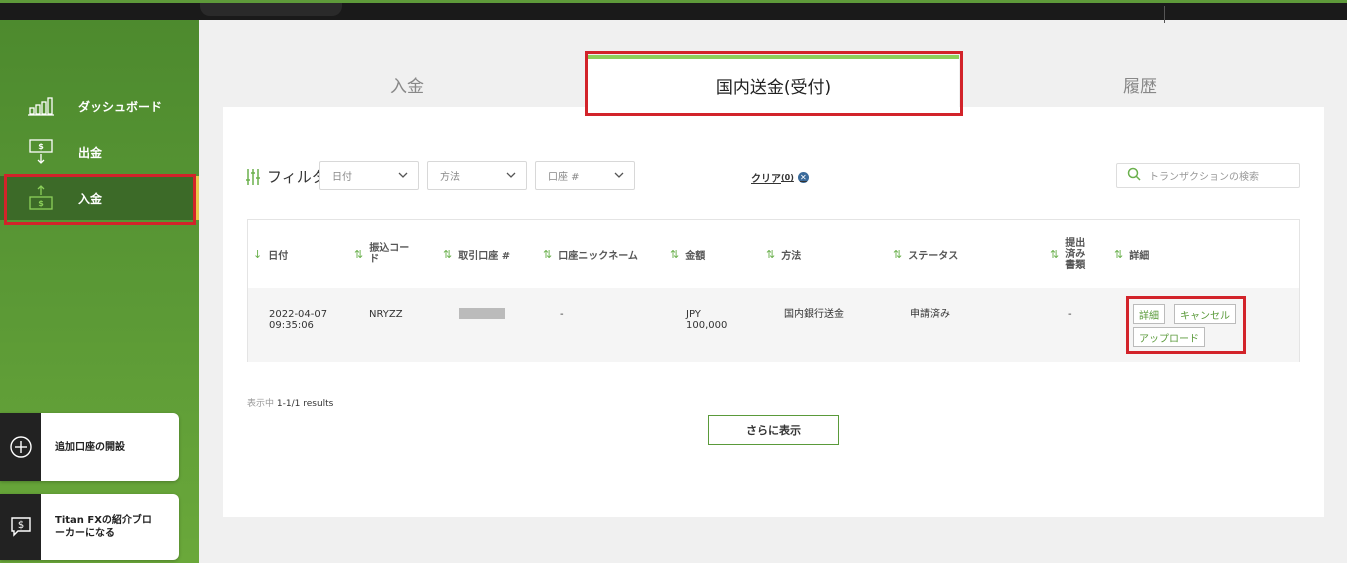 The height and width of the screenshot is (563, 1347). What do you see at coordinates (41, 106) in the screenshot?
I see `bar-chart-icon` at bounding box center [41, 106].